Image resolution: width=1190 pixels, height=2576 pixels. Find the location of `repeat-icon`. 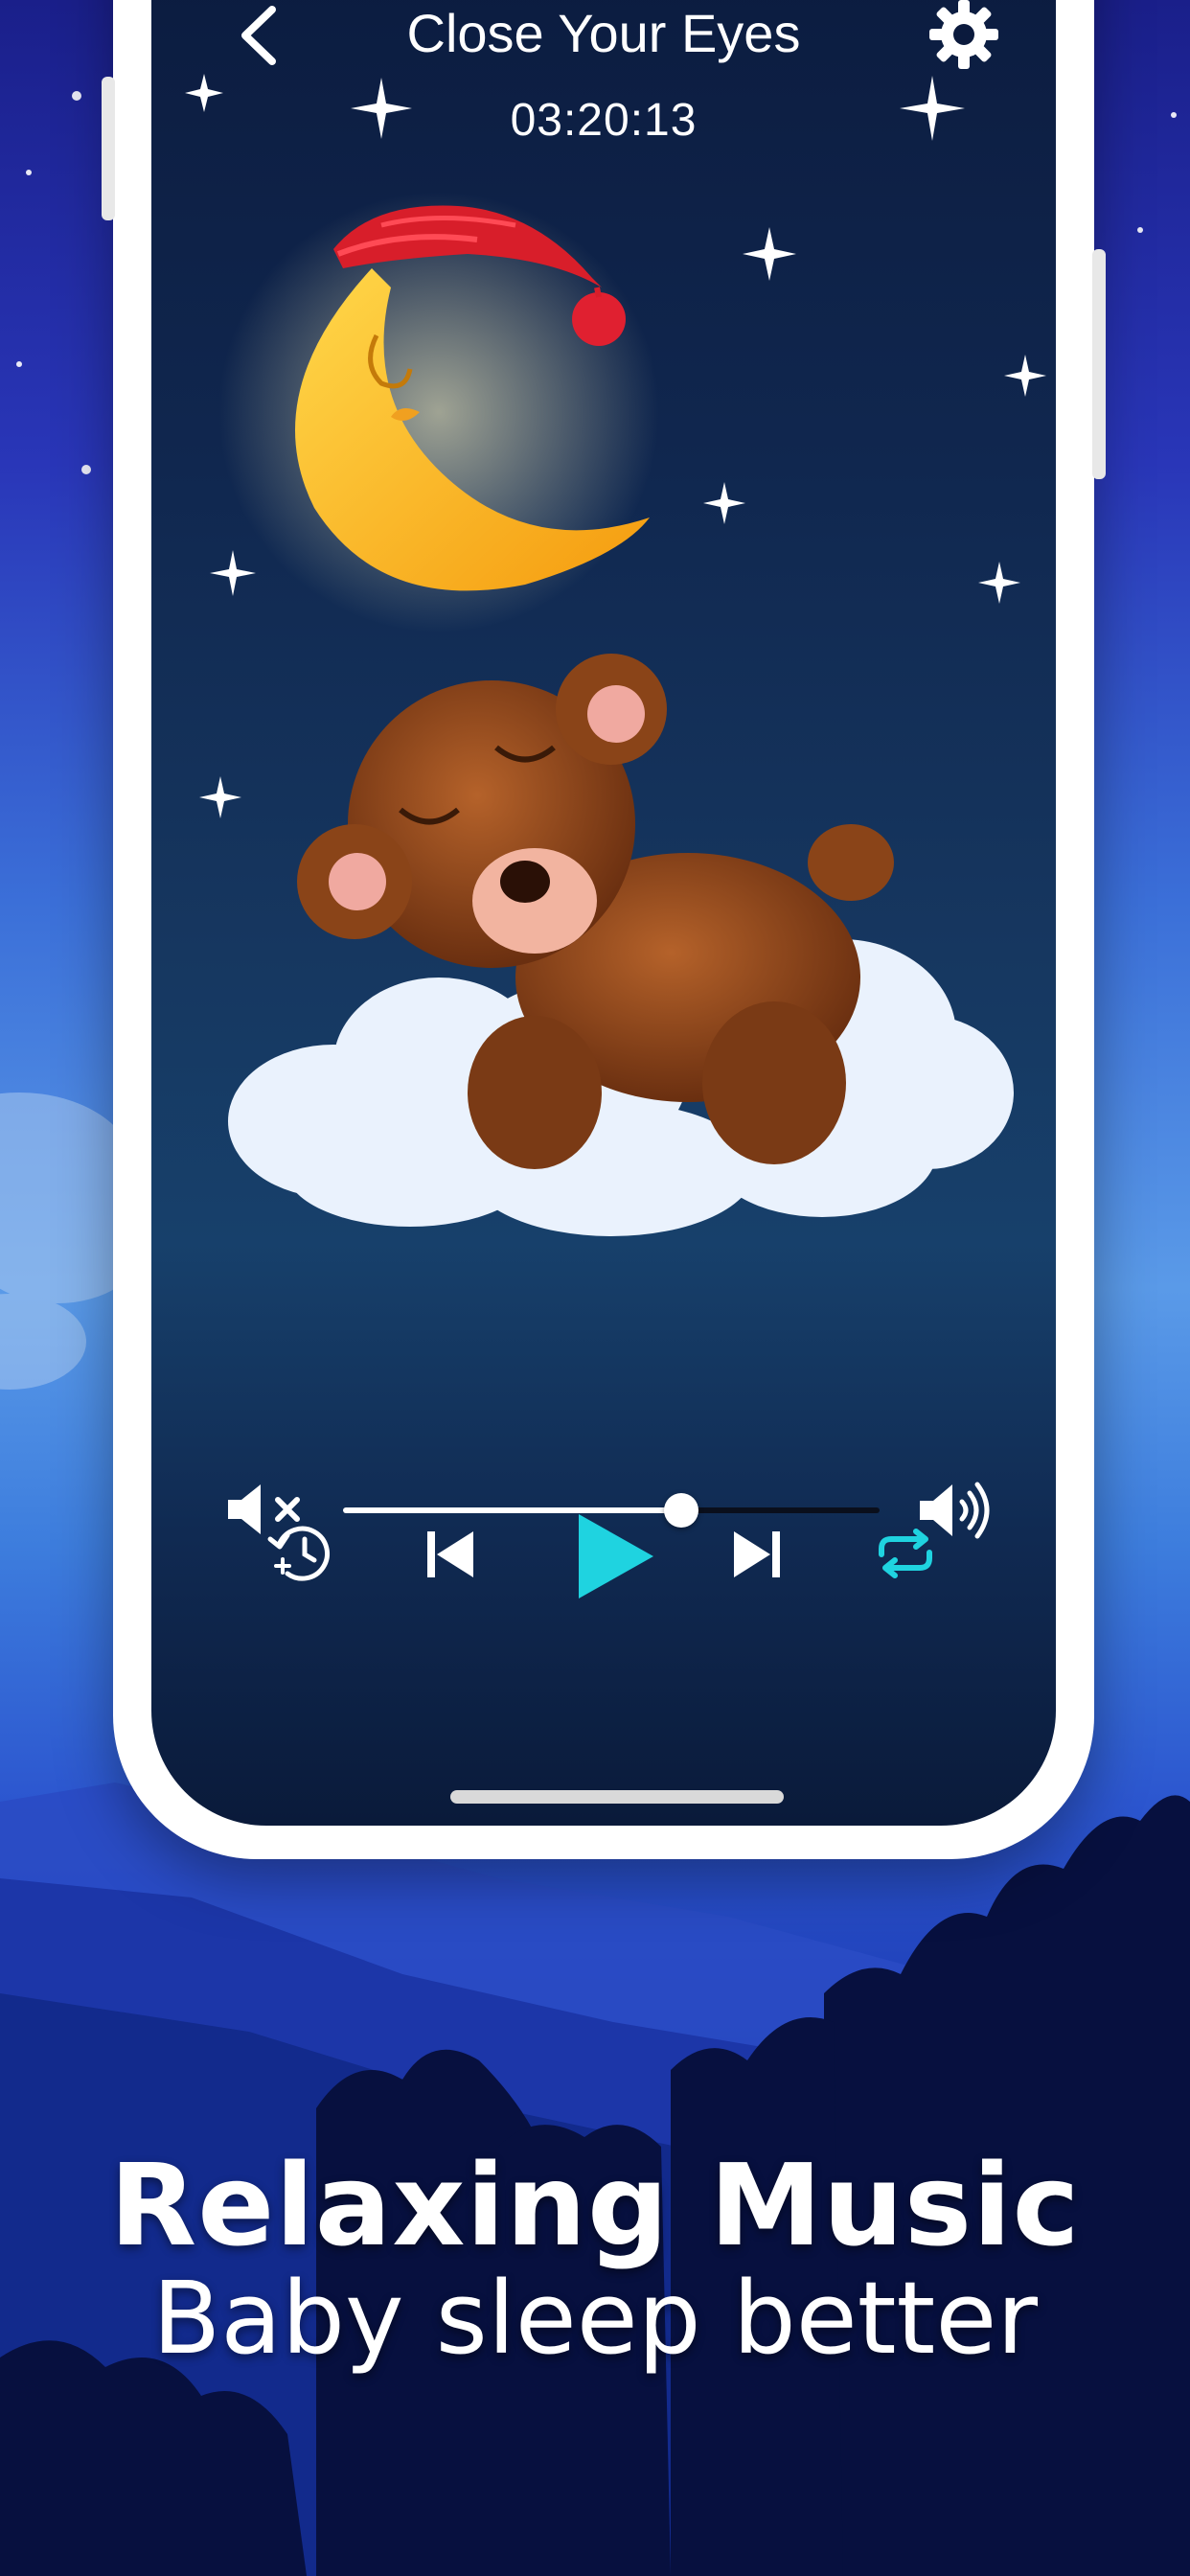

repeat-icon is located at coordinates (905, 1553).